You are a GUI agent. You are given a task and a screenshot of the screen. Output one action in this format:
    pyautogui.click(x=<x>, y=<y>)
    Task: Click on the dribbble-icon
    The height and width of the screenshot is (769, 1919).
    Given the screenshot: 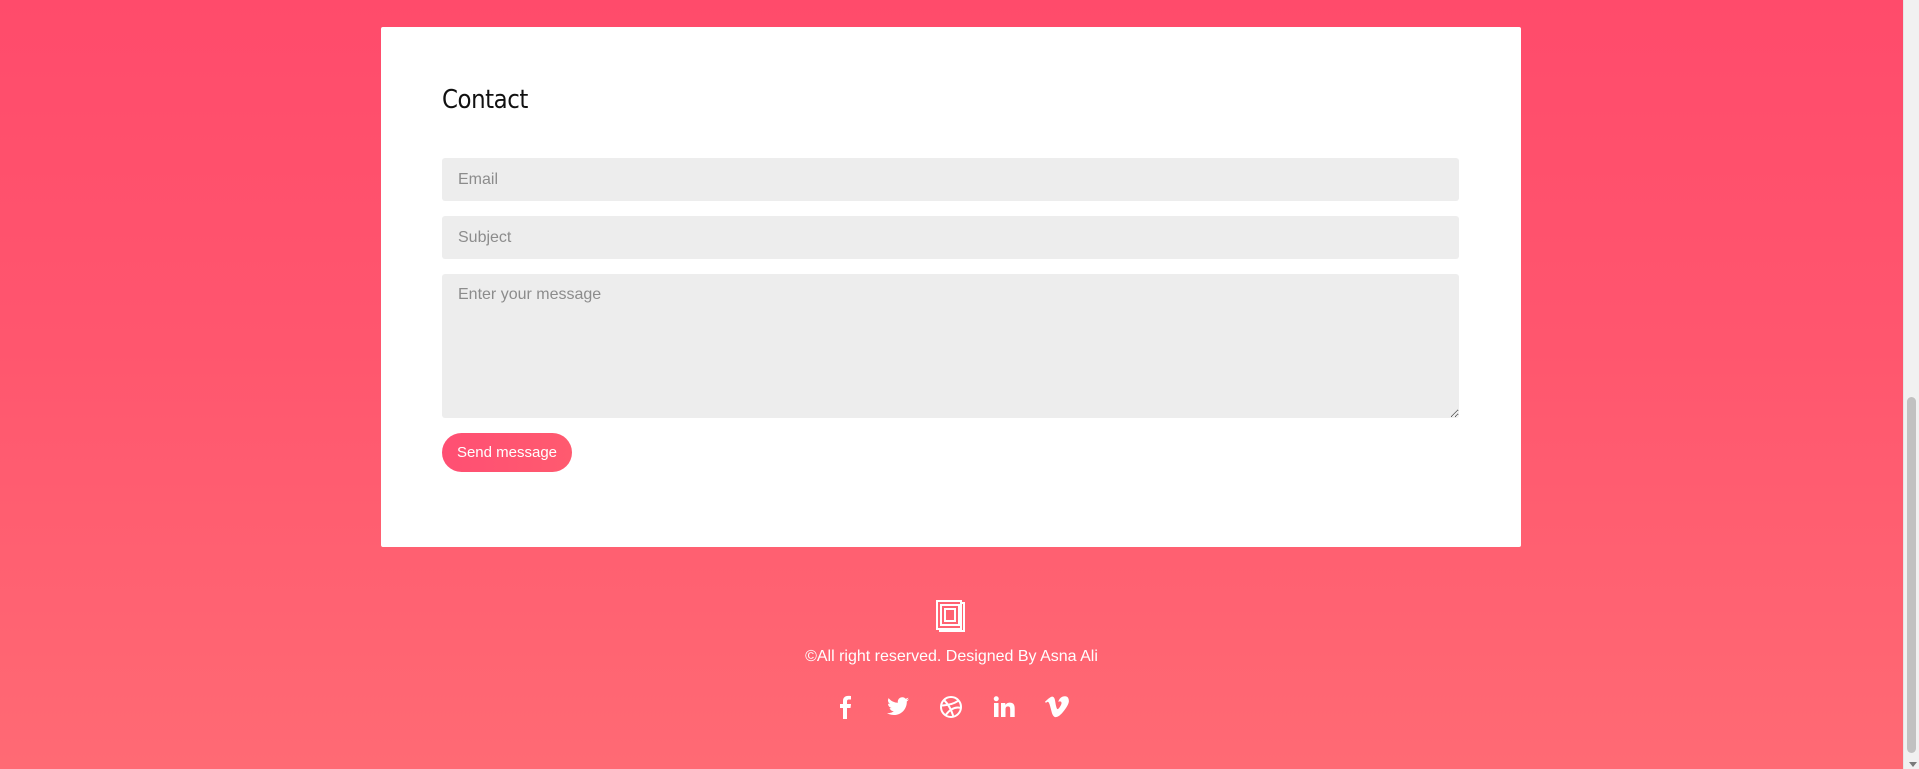 What is the action you would take?
    pyautogui.click(x=951, y=707)
    